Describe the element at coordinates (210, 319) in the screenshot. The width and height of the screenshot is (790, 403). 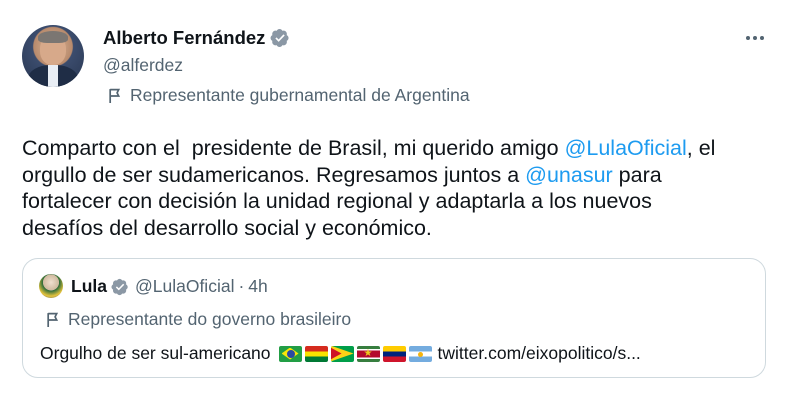
I see `quoted-affiliation-text: Representante do governo brasileiro` at that location.